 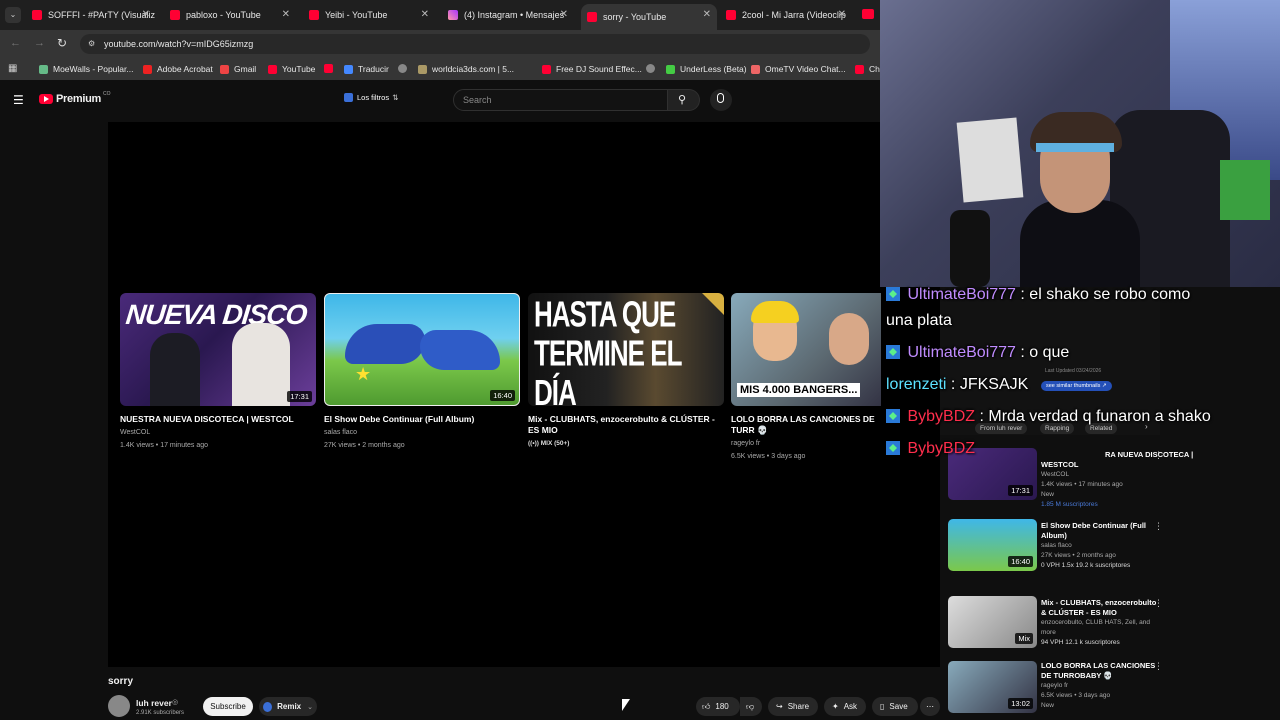 What do you see at coordinates (898, 706) in the screenshot?
I see `save-label: Save` at bounding box center [898, 706].